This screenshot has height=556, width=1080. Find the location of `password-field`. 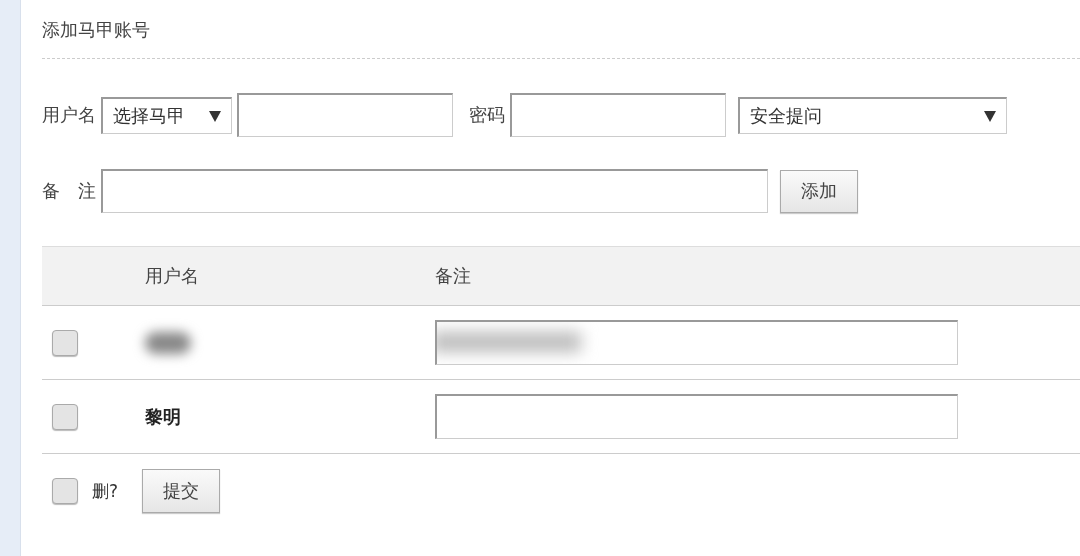

password-field is located at coordinates (618, 115).